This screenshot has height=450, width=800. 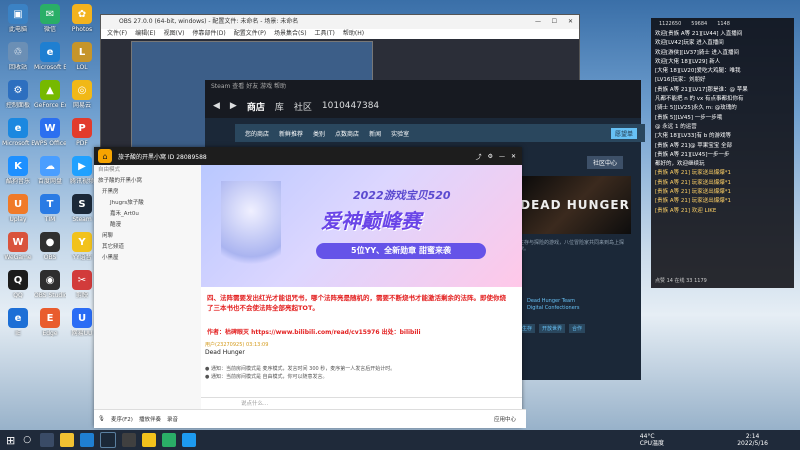 I want to click on steam-developer-1: Digital Confectioners, so click(x=553, y=308).